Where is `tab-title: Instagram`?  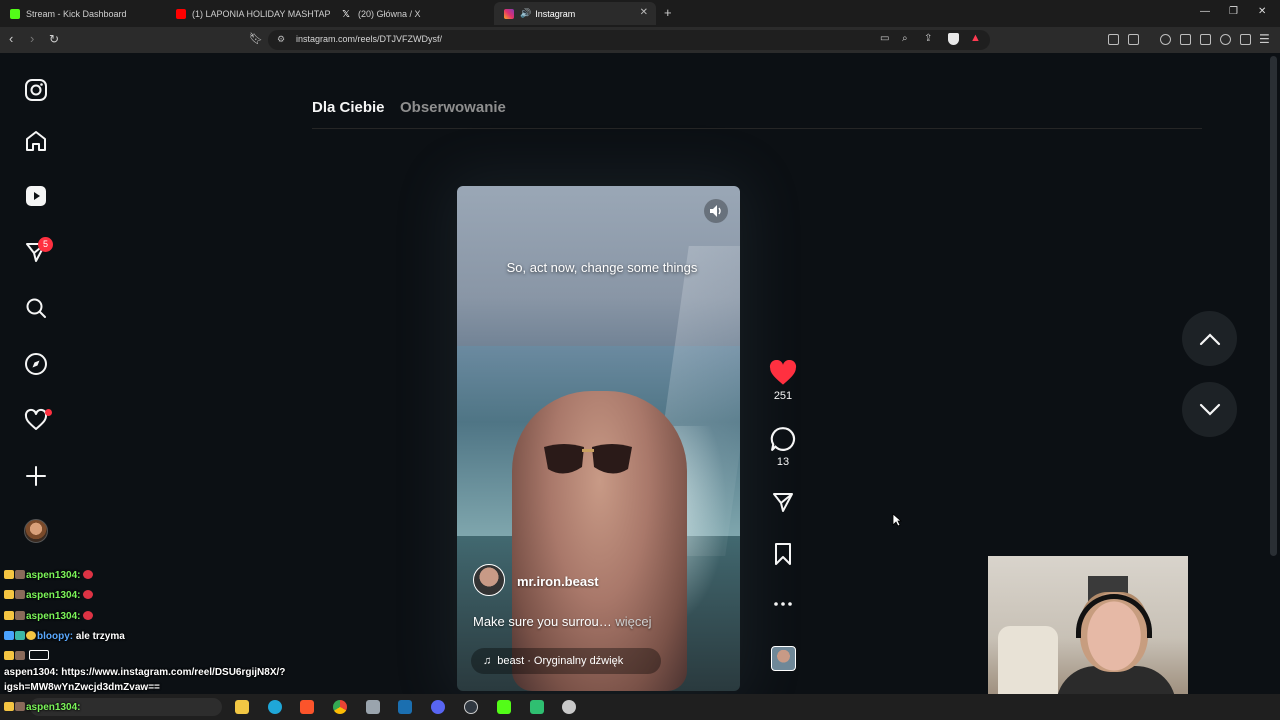 tab-title: Instagram is located at coordinates (555, 13).